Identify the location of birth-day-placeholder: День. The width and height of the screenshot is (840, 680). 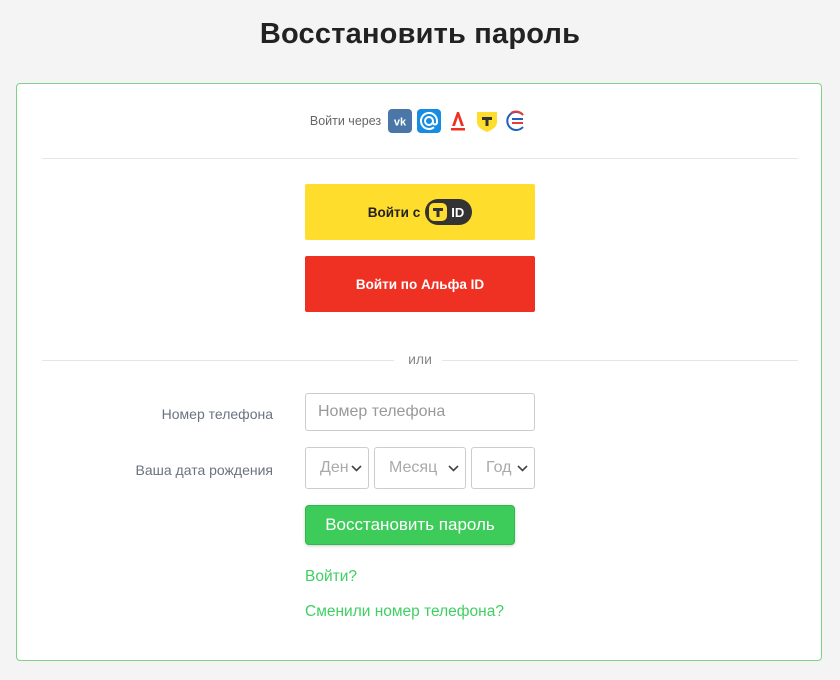
(334, 467).